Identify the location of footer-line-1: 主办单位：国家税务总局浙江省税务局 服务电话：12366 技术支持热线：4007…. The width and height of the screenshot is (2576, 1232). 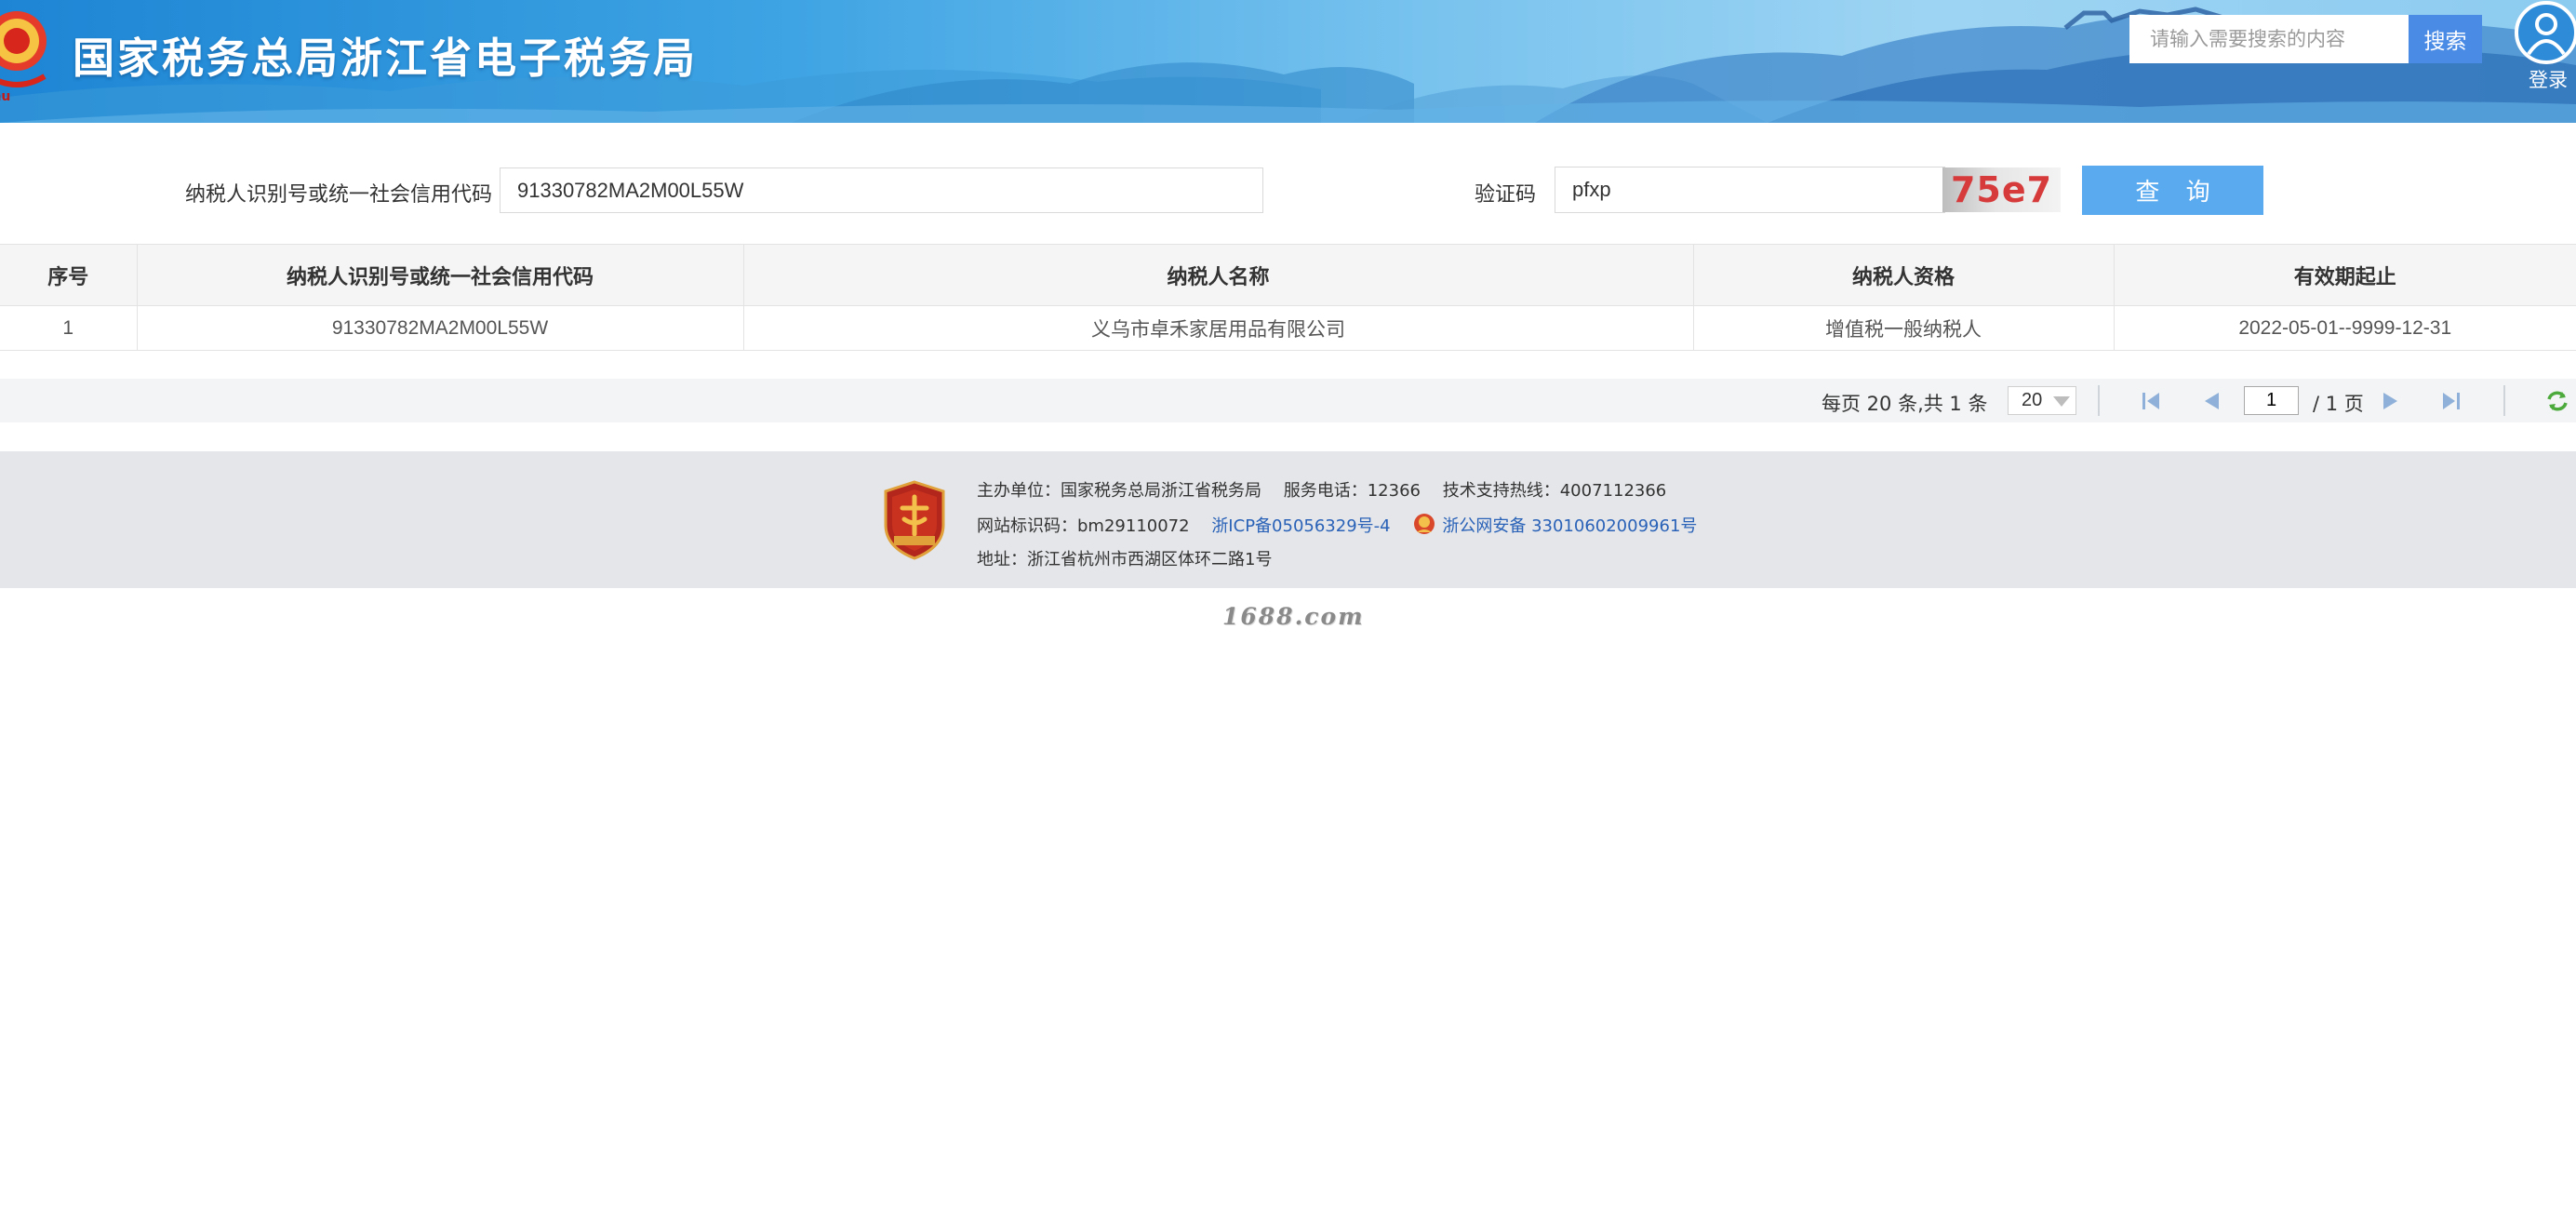
(1321, 489).